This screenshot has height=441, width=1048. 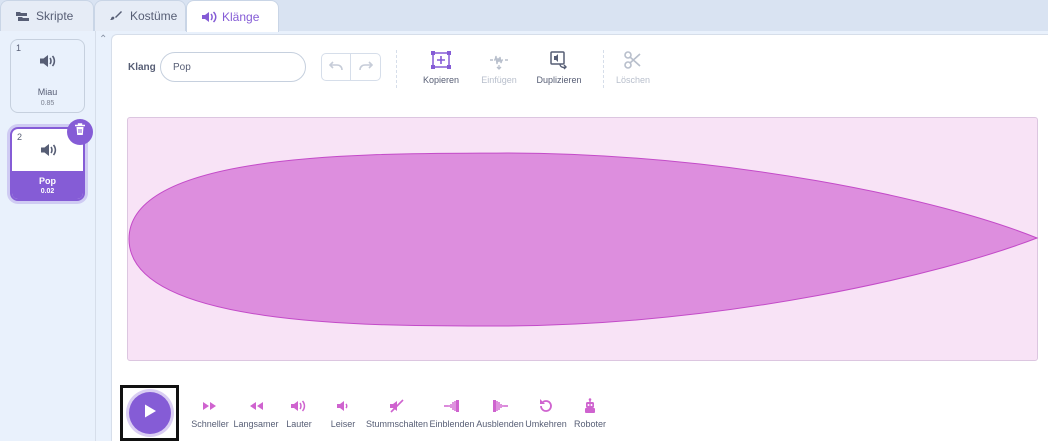 What do you see at coordinates (256, 407) in the screenshot?
I see `slower-icon` at bounding box center [256, 407].